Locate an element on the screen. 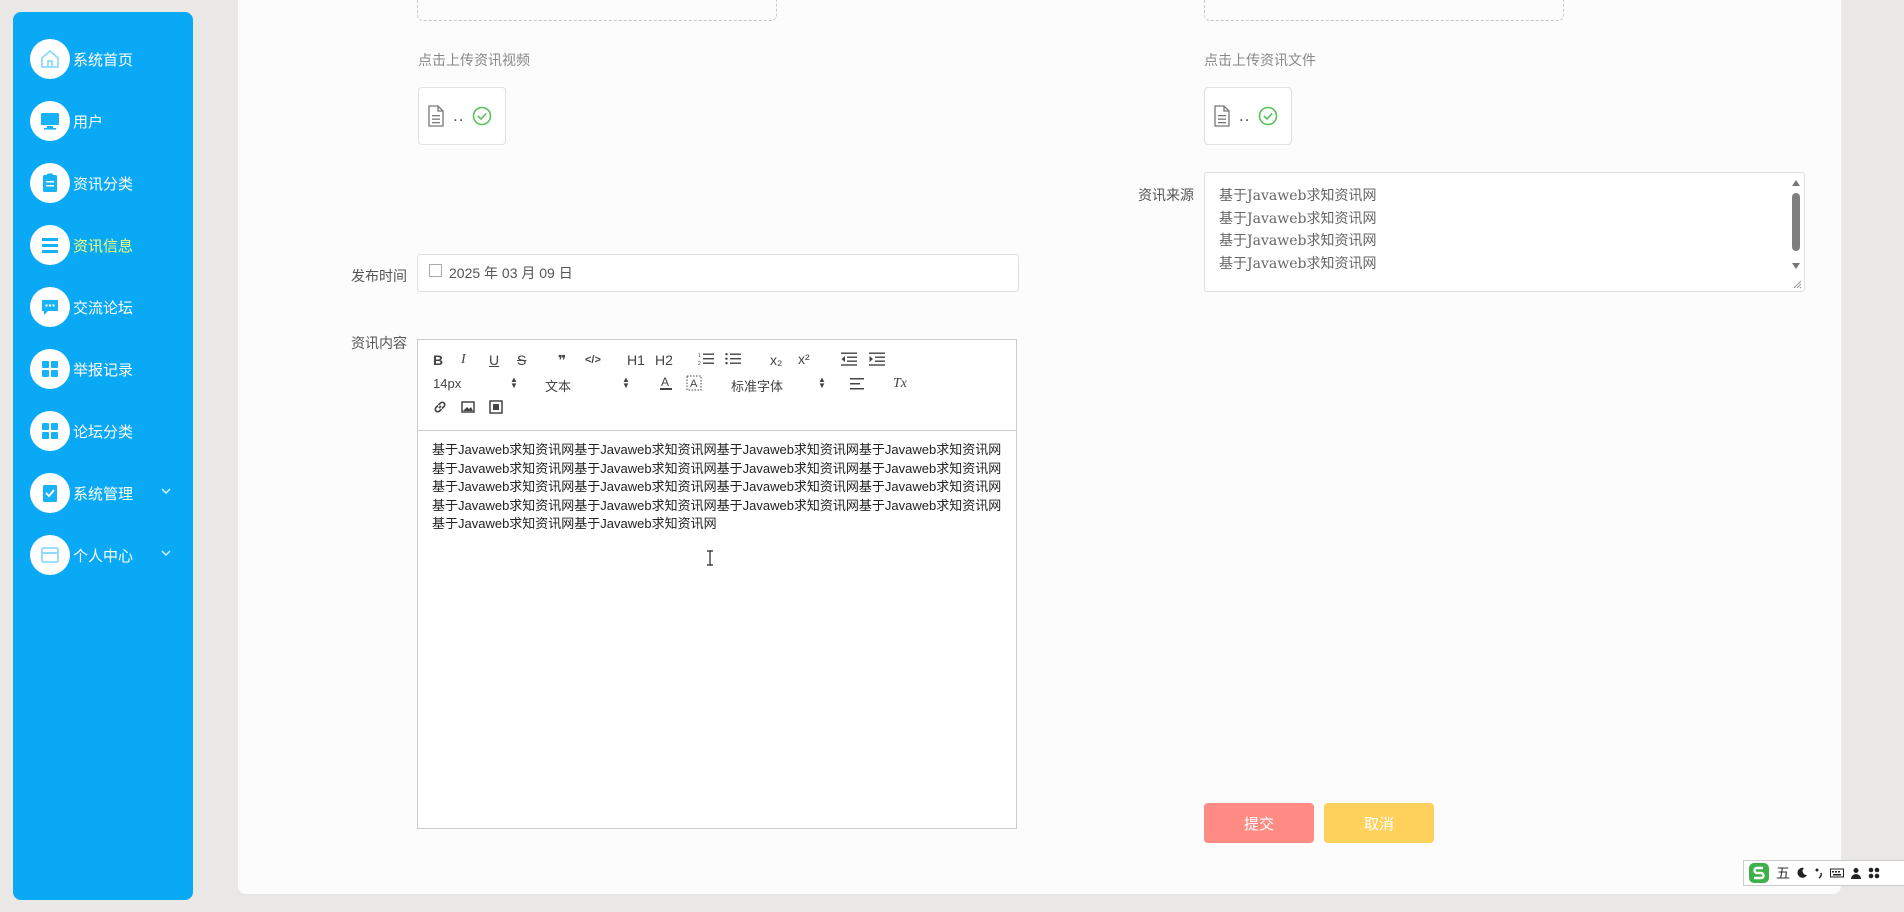 Image resolution: width=1904 pixels, height=912 pixels. submit-button: 提交 is located at coordinates (1259, 823).